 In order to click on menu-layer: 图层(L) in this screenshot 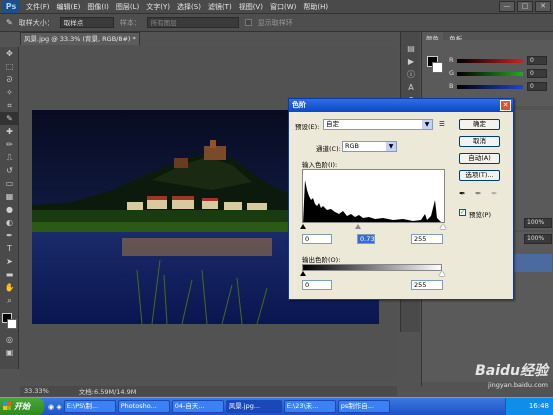, I will do `click(127, 7)`.